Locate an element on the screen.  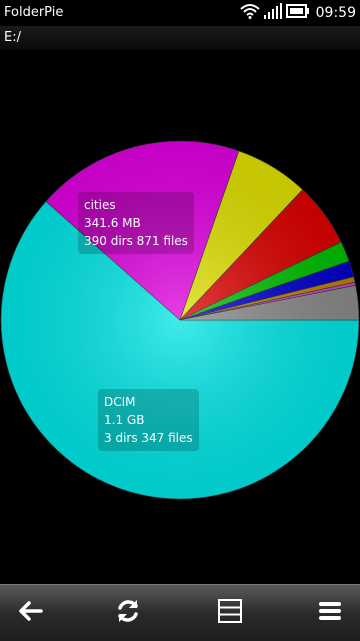
list-view-button is located at coordinates (230, 613).